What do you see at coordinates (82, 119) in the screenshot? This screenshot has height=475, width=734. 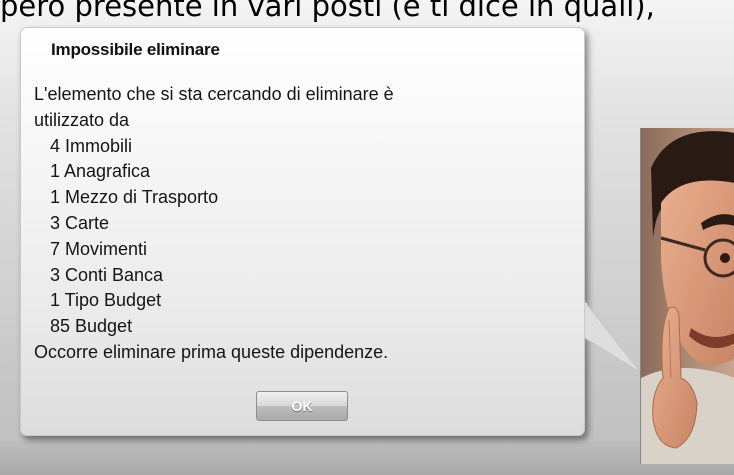 I see `intro-line-2: utilizzato da` at bounding box center [82, 119].